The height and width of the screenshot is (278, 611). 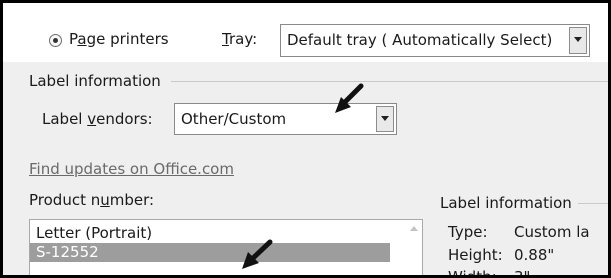 What do you see at coordinates (131, 169) in the screenshot?
I see `find-updates-link: Find updates on Office.com` at bounding box center [131, 169].